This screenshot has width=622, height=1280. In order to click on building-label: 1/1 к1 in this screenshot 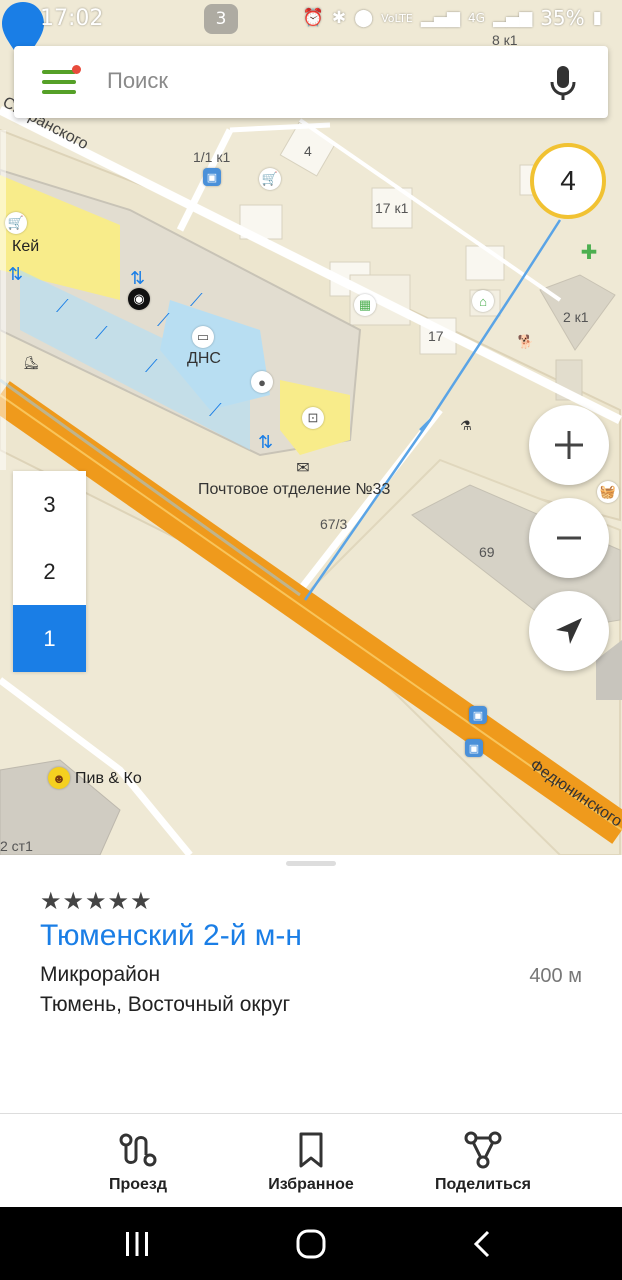, I will do `click(212, 157)`.